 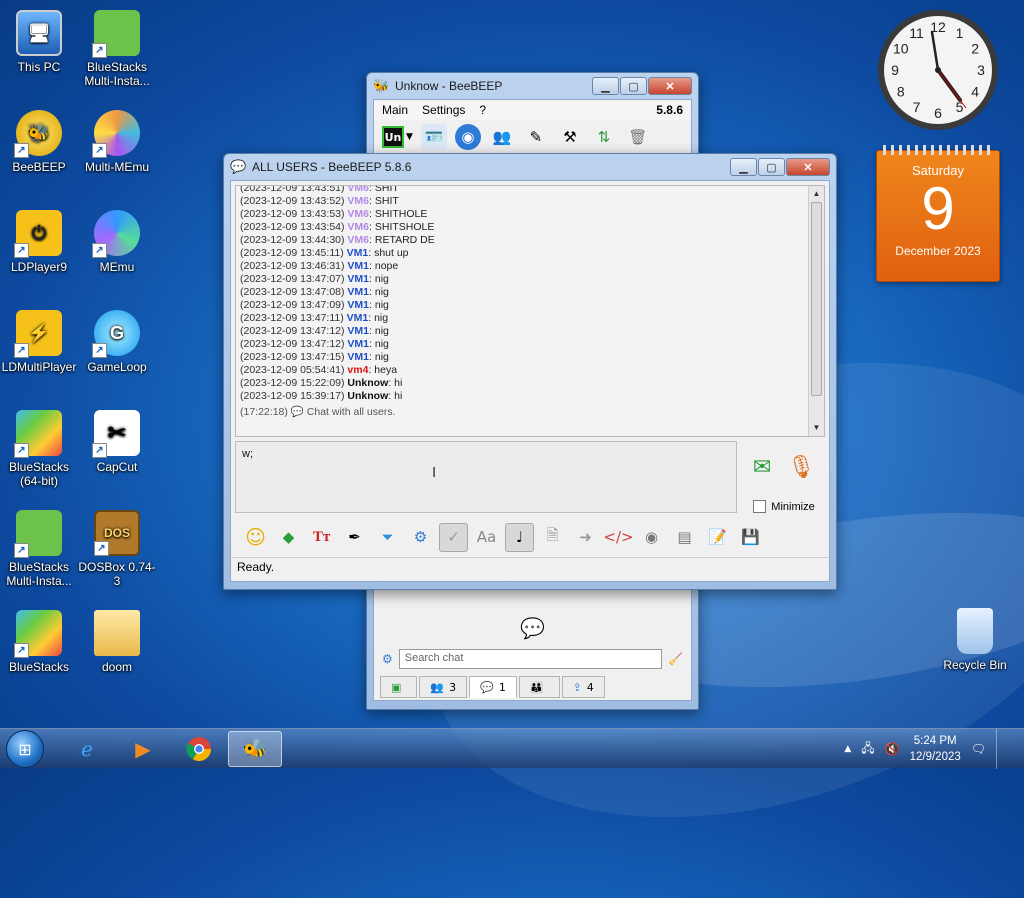 I want to click on notification-icon: 🗨, so click(x=978, y=749).